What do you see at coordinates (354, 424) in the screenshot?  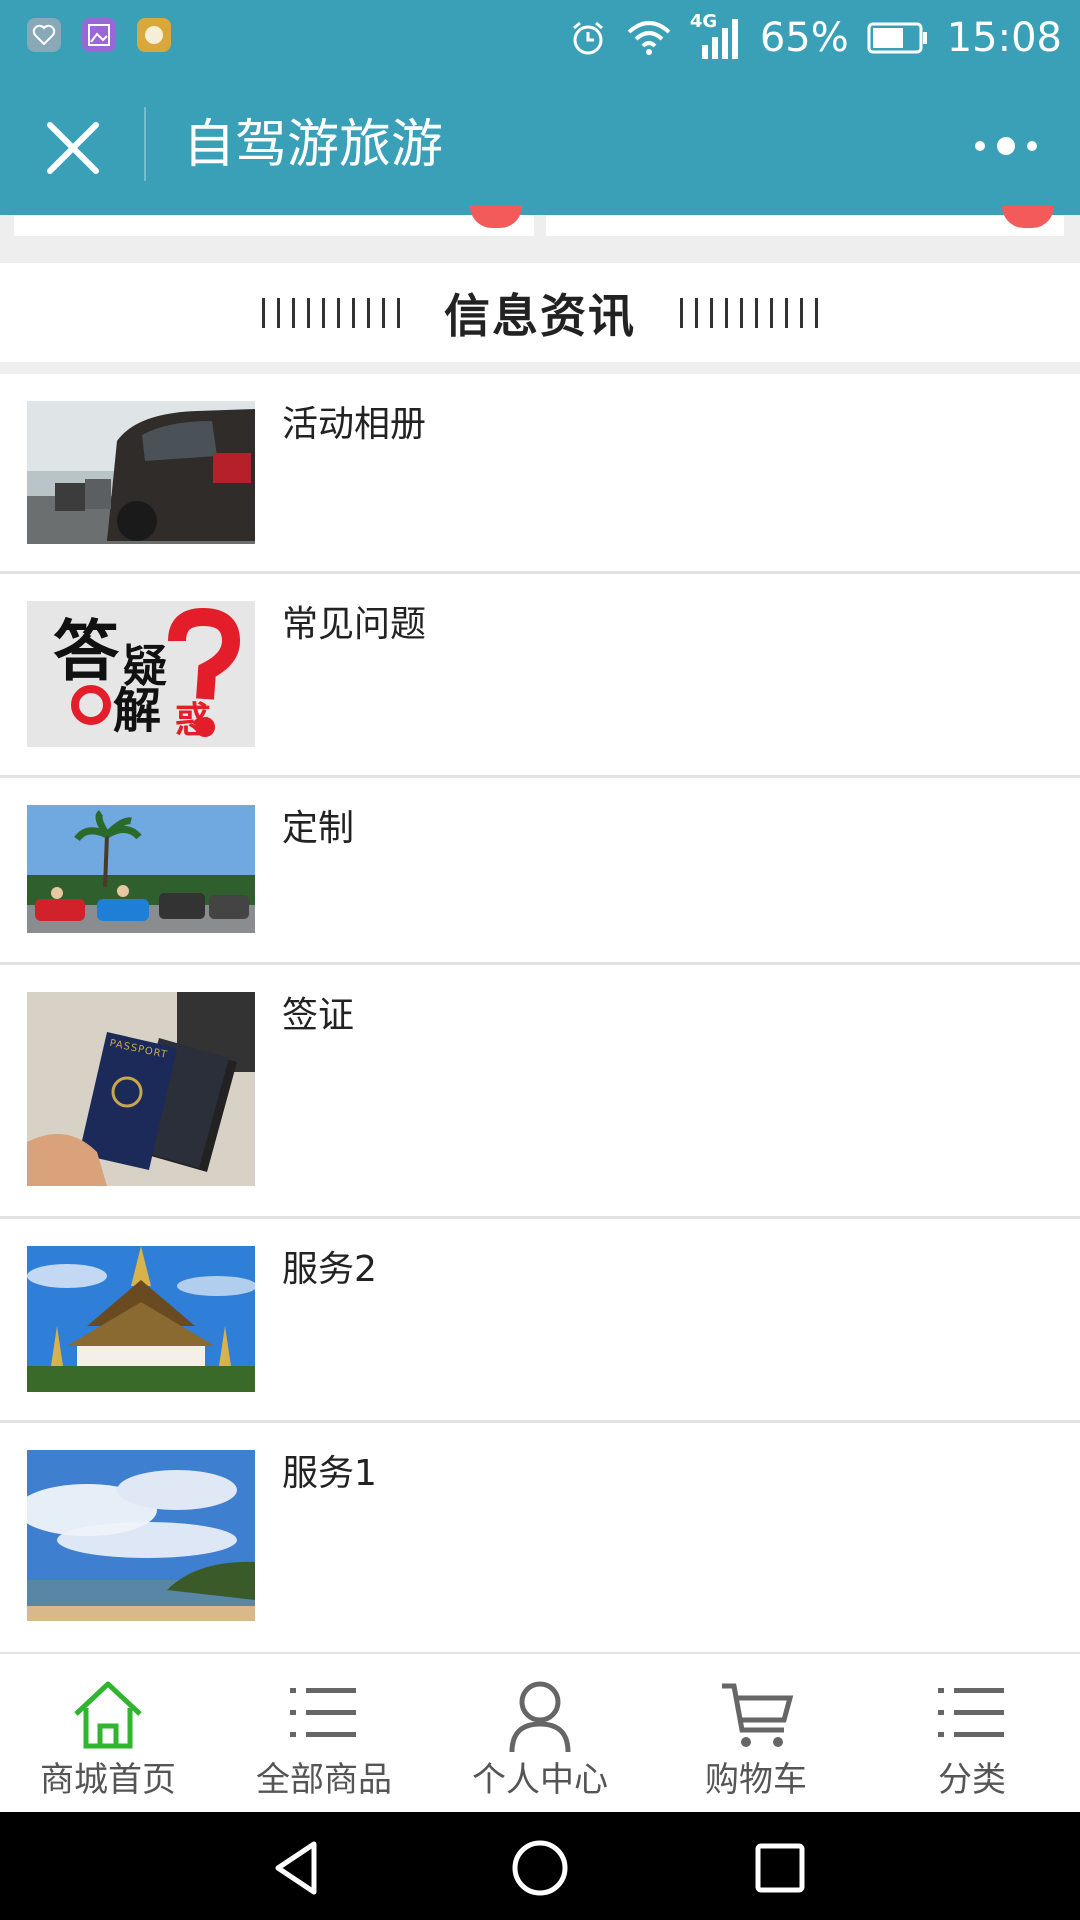 I see `item-title: 活动相册` at bounding box center [354, 424].